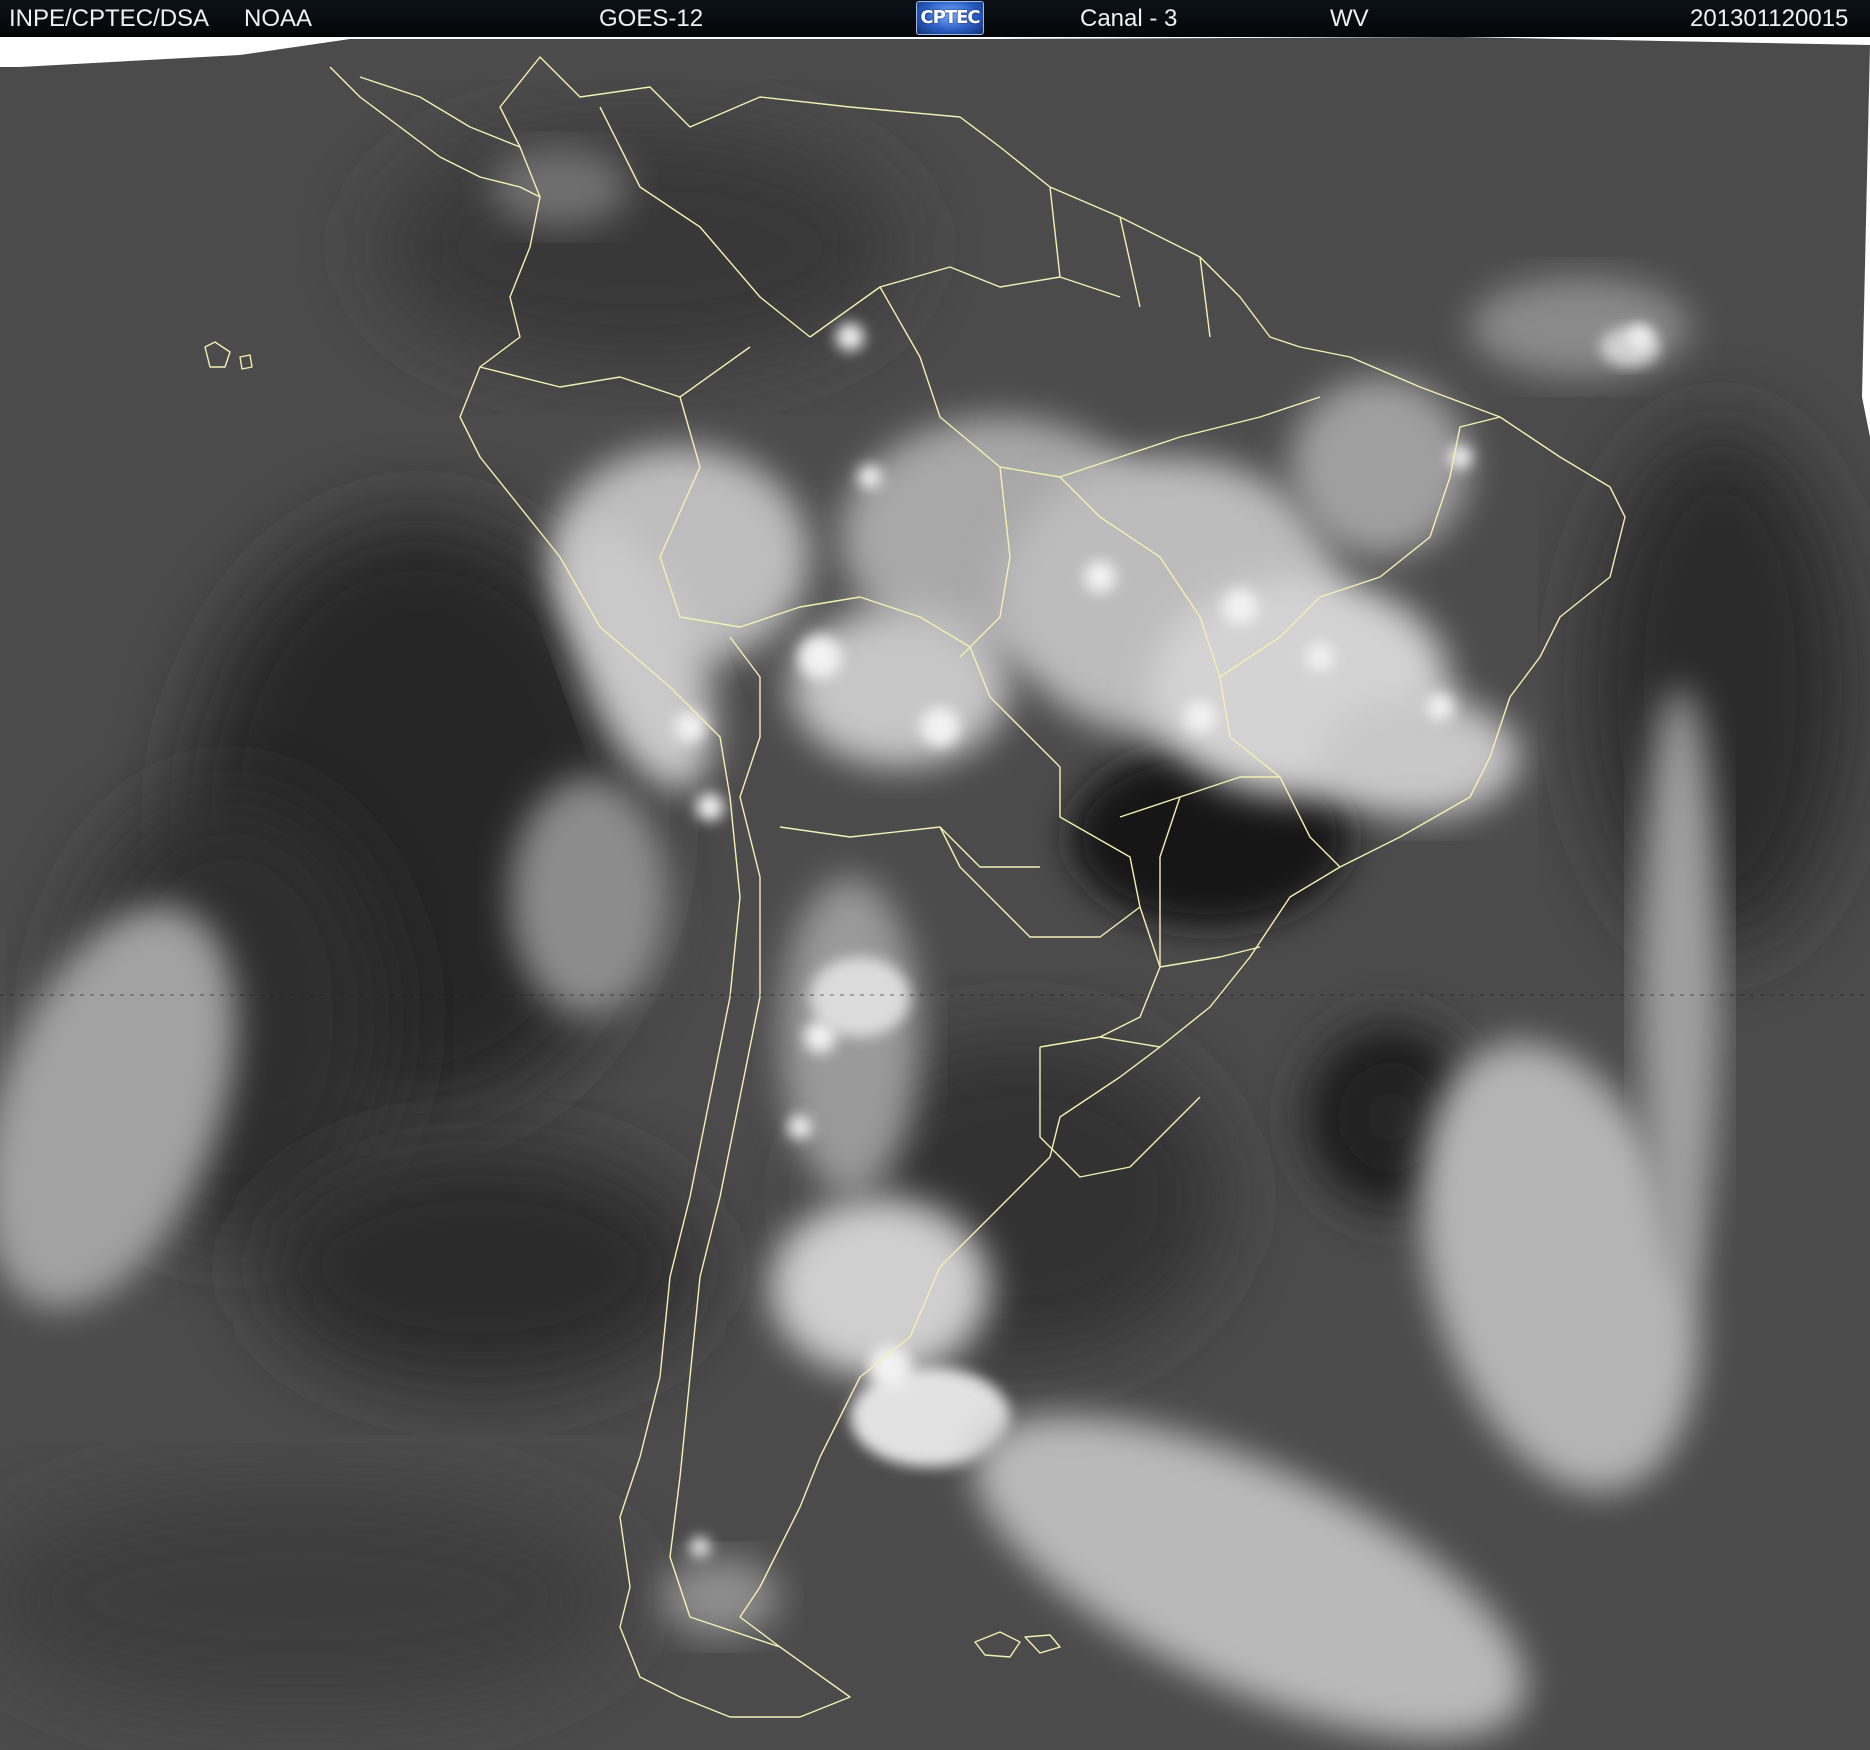  I want to click on cloud-pacific-off-chile, so click(590, 897).